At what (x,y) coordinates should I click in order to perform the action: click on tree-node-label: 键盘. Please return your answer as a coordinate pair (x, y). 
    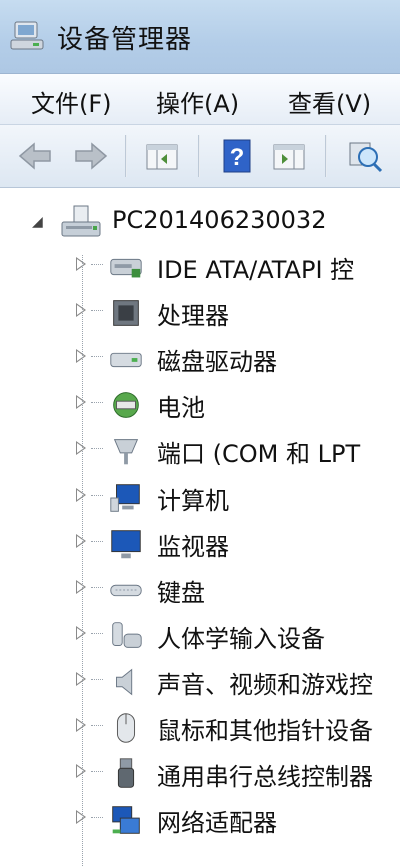
    Looking at the image, I should click on (181, 593).